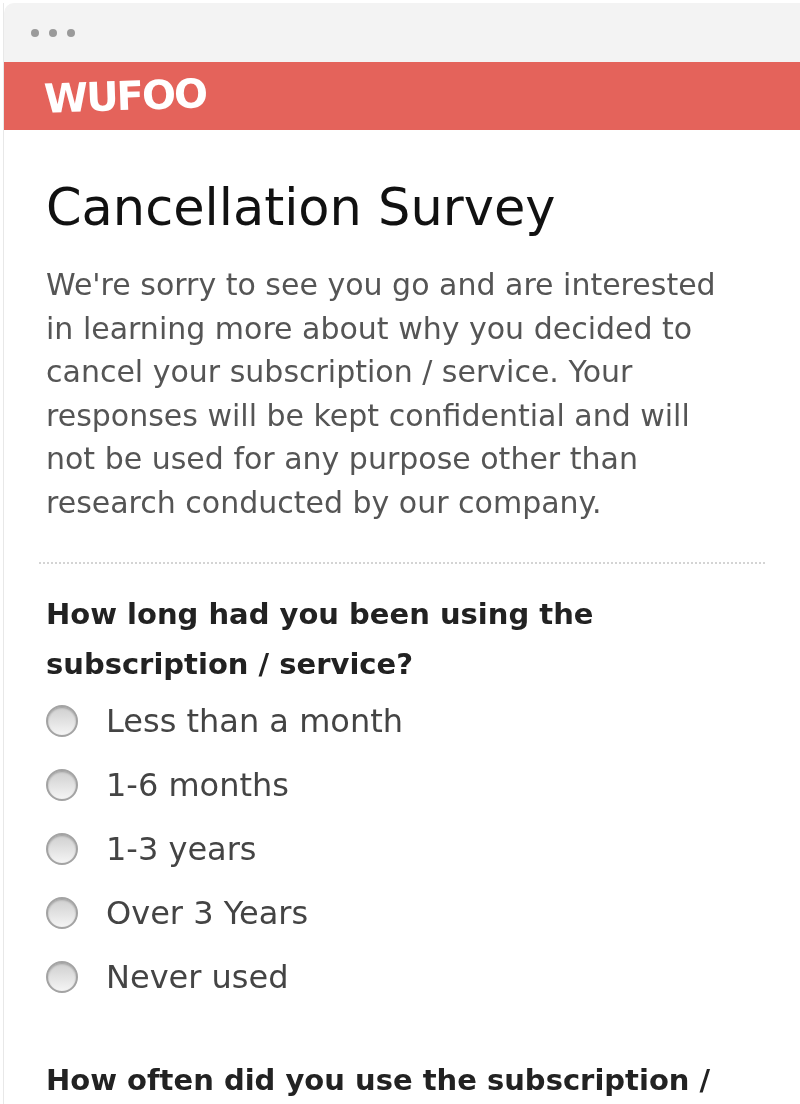 The image size is (800, 1104). What do you see at coordinates (320, 639) in the screenshot?
I see `question-label: How long had you been using the subscription / service?` at bounding box center [320, 639].